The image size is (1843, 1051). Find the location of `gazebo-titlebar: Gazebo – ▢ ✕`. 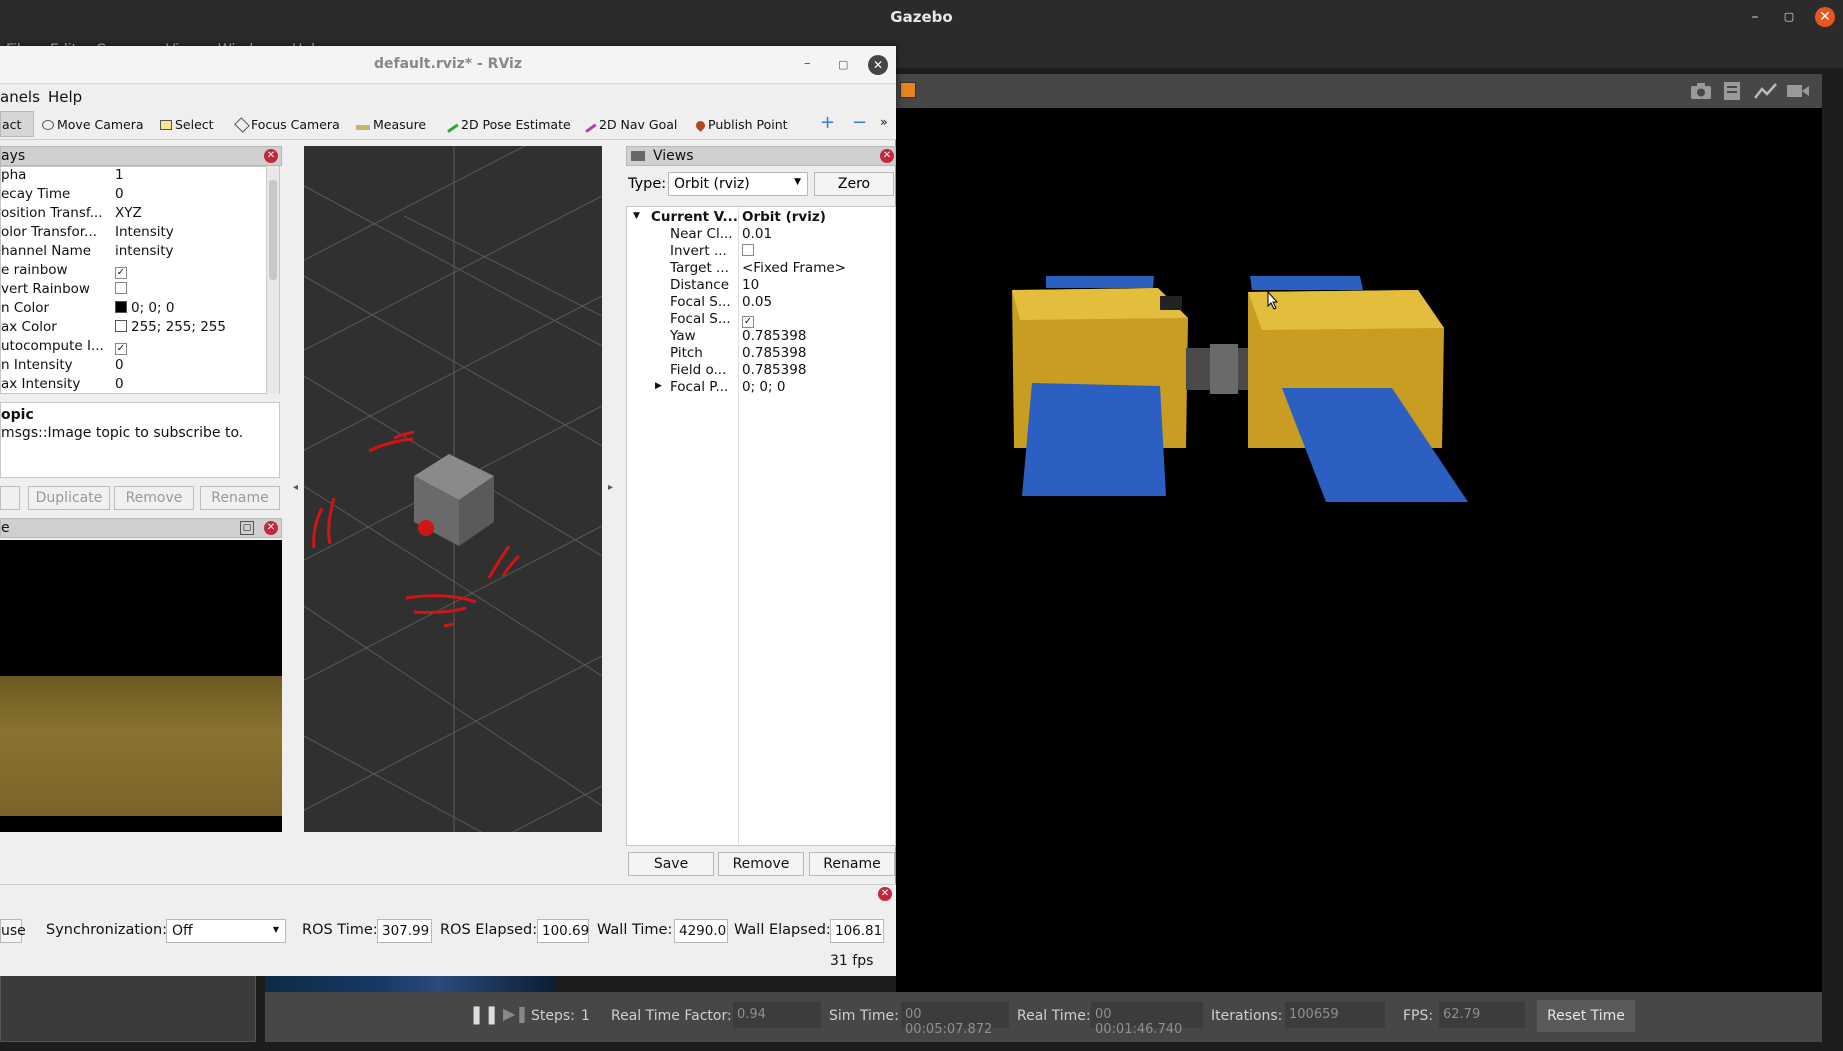

gazebo-titlebar: Gazebo – ▢ ✕ is located at coordinates (921, 17).